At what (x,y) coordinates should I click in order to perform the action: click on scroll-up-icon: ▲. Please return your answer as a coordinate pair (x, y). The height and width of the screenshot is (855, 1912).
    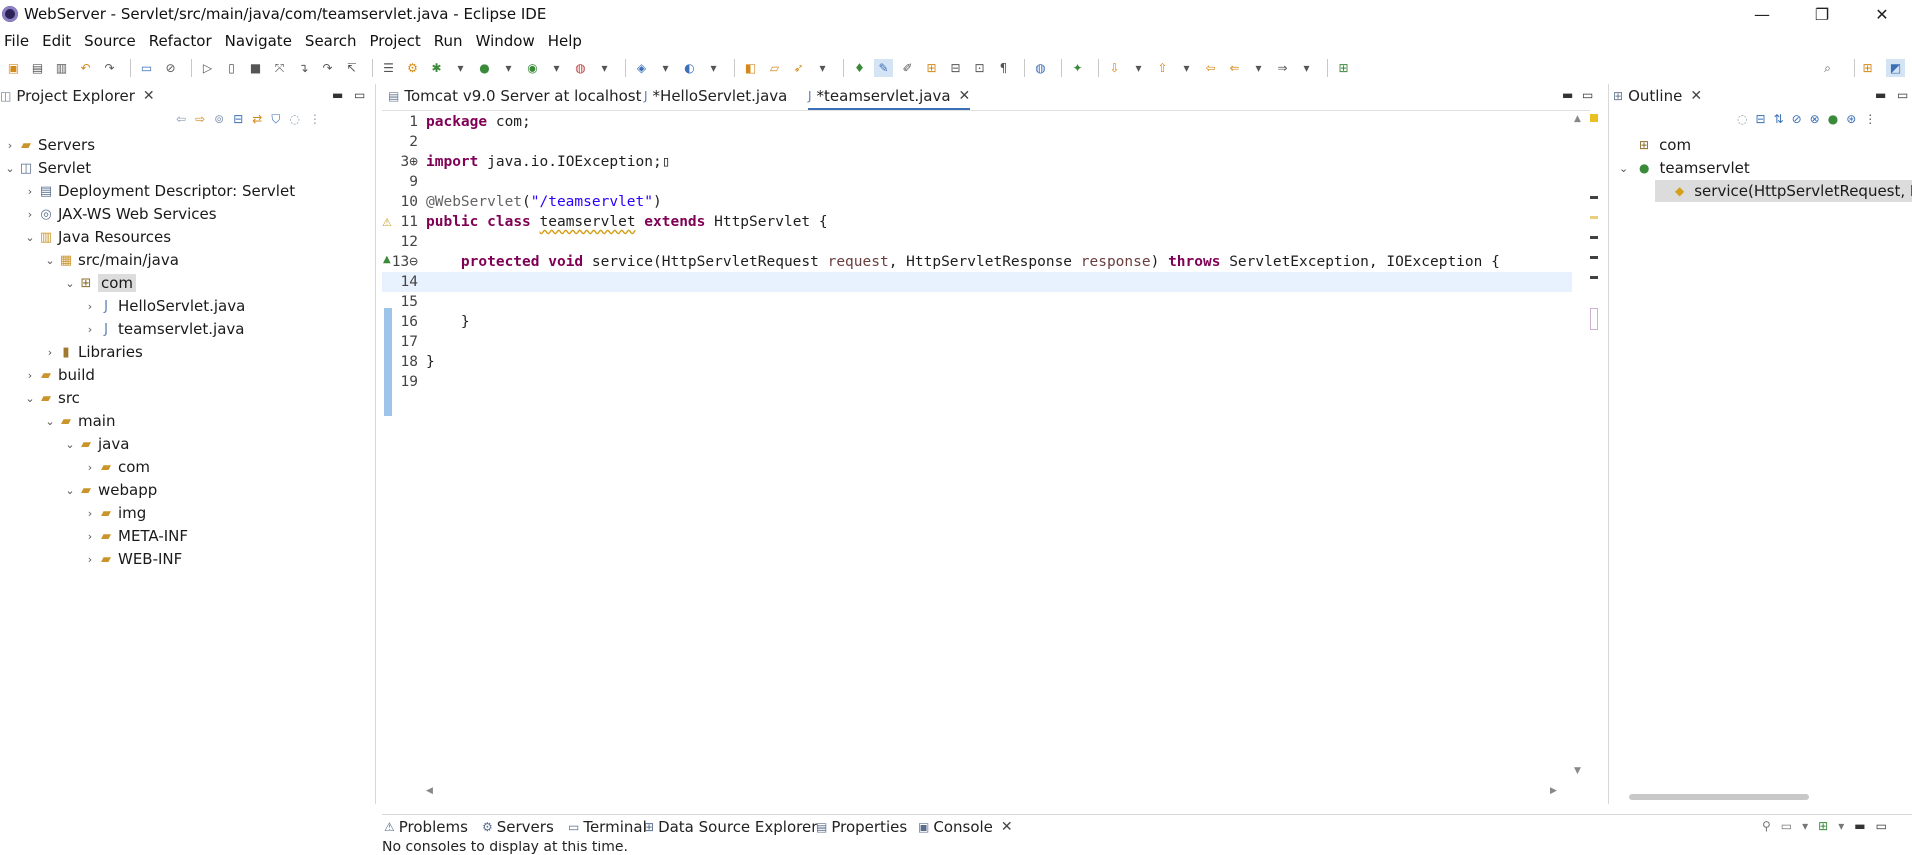
    Looking at the image, I should click on (1577, 119).